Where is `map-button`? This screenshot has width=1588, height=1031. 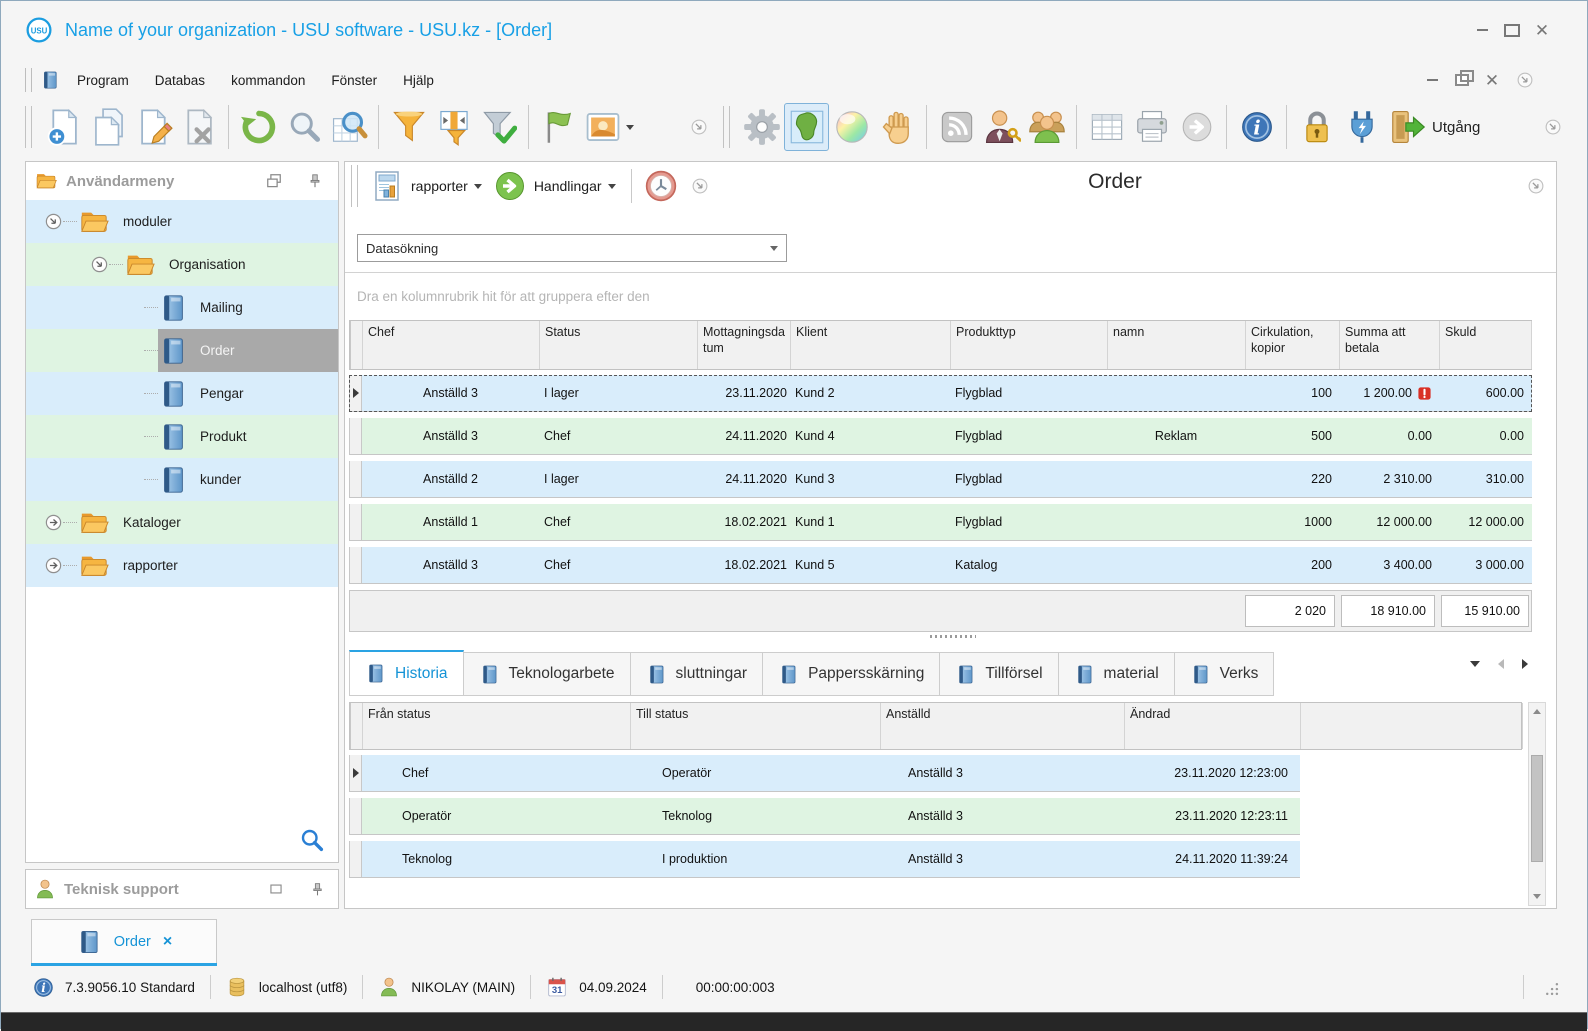
map-button is located at coordinates (806, 127).